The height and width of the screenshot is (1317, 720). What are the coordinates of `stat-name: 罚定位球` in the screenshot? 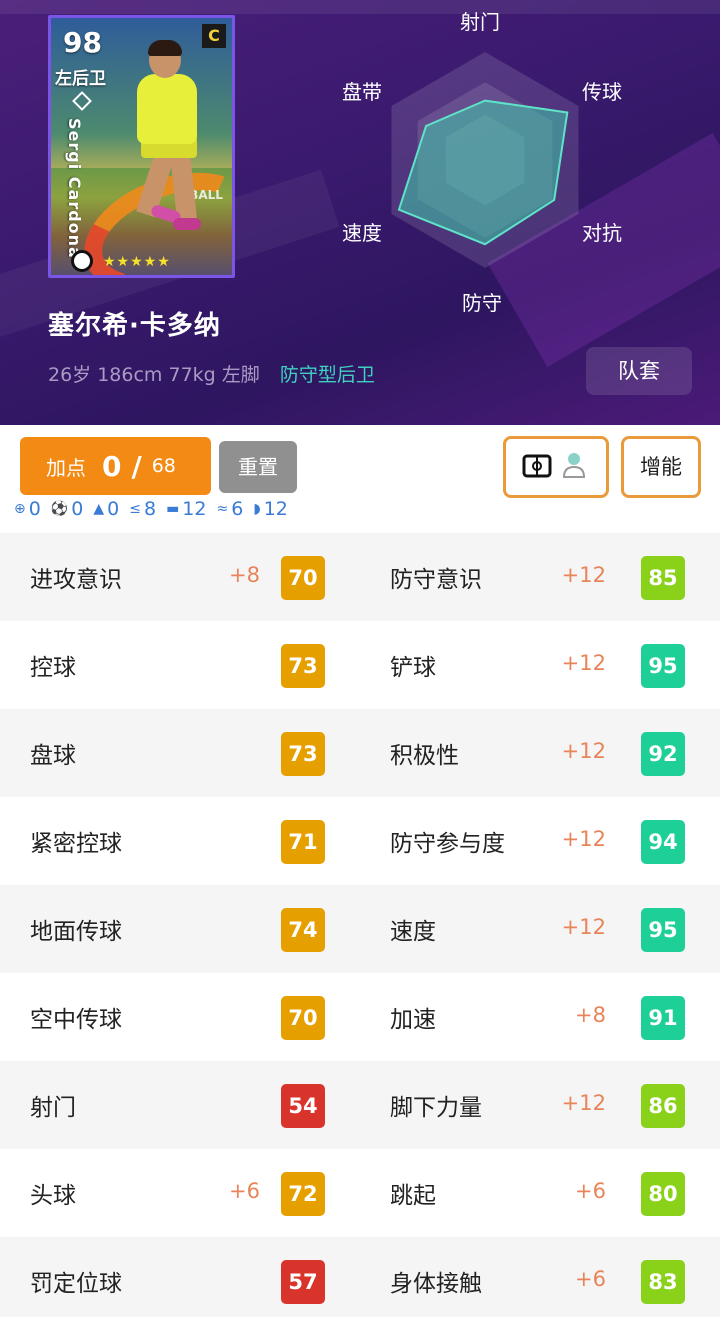 It's located at (76, 1284).